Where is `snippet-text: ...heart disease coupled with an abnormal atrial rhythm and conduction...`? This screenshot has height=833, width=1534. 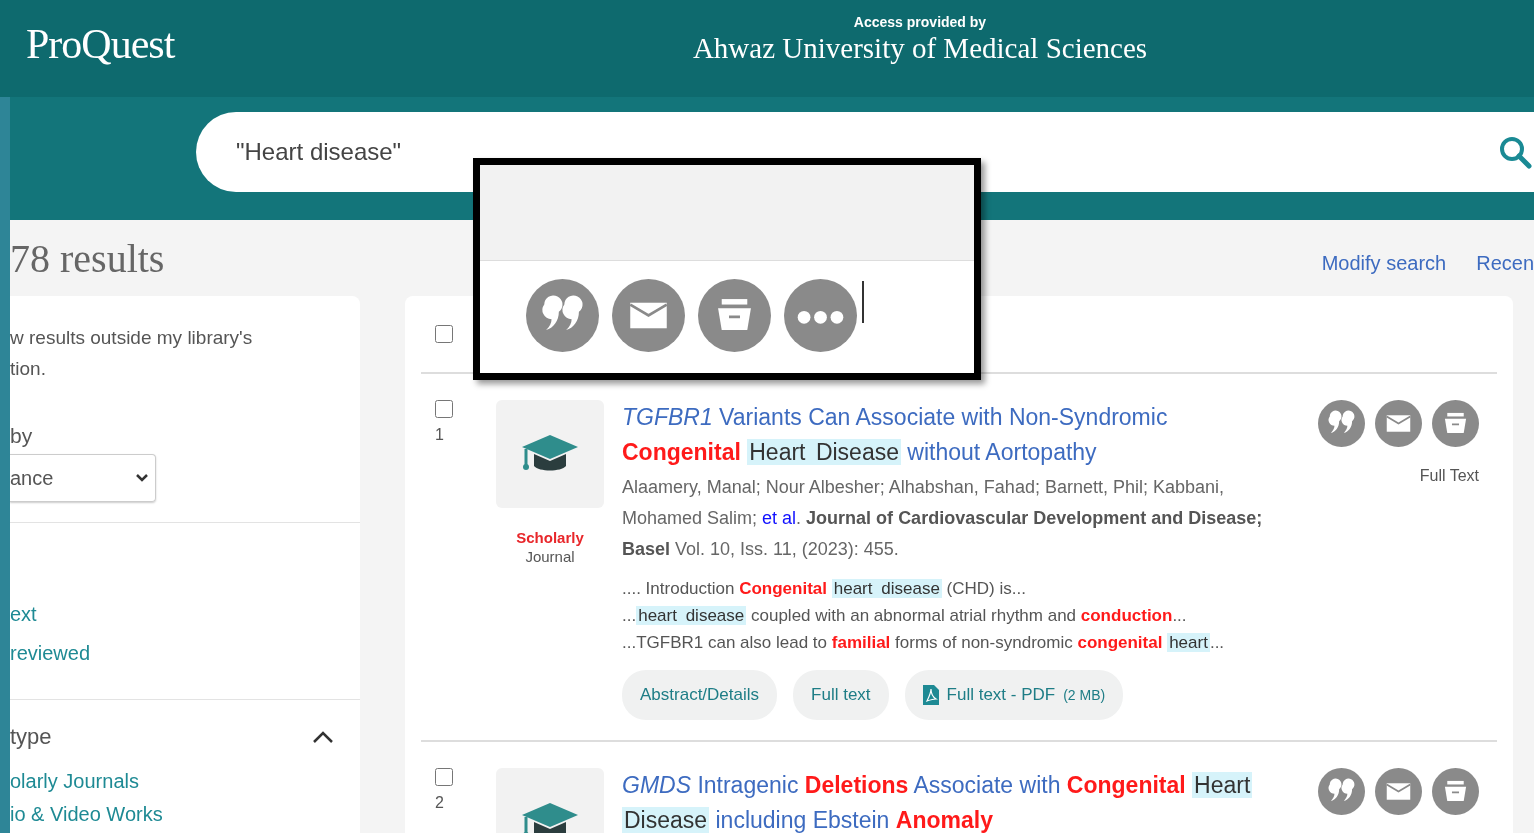 snippet-text: ...heart disease coupled with an abnormal atrial rhythm and conduction... is located at coordinates (905, 616).